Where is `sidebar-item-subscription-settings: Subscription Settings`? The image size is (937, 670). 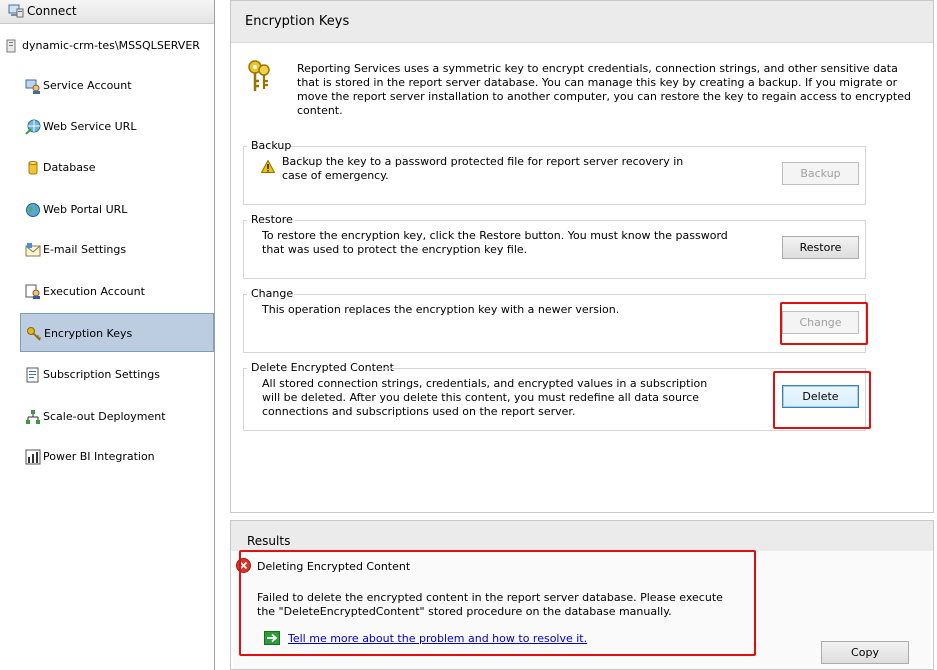
sidebar-item-subscription-settings: Subscription Settings is located at coordinates (117, 374).